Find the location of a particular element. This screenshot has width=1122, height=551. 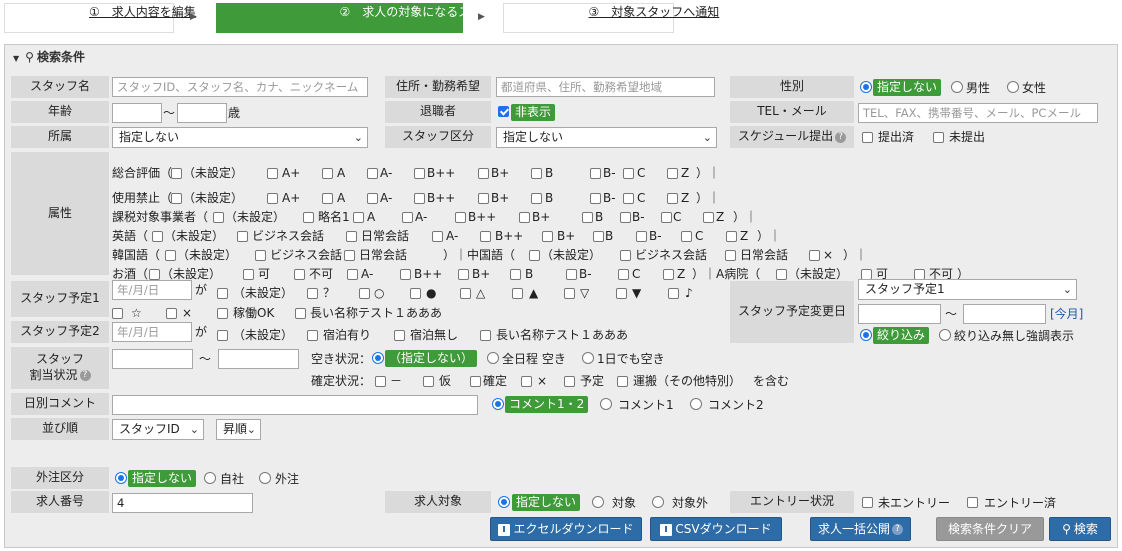

assign-from-input is located at coordinates (152, 359).